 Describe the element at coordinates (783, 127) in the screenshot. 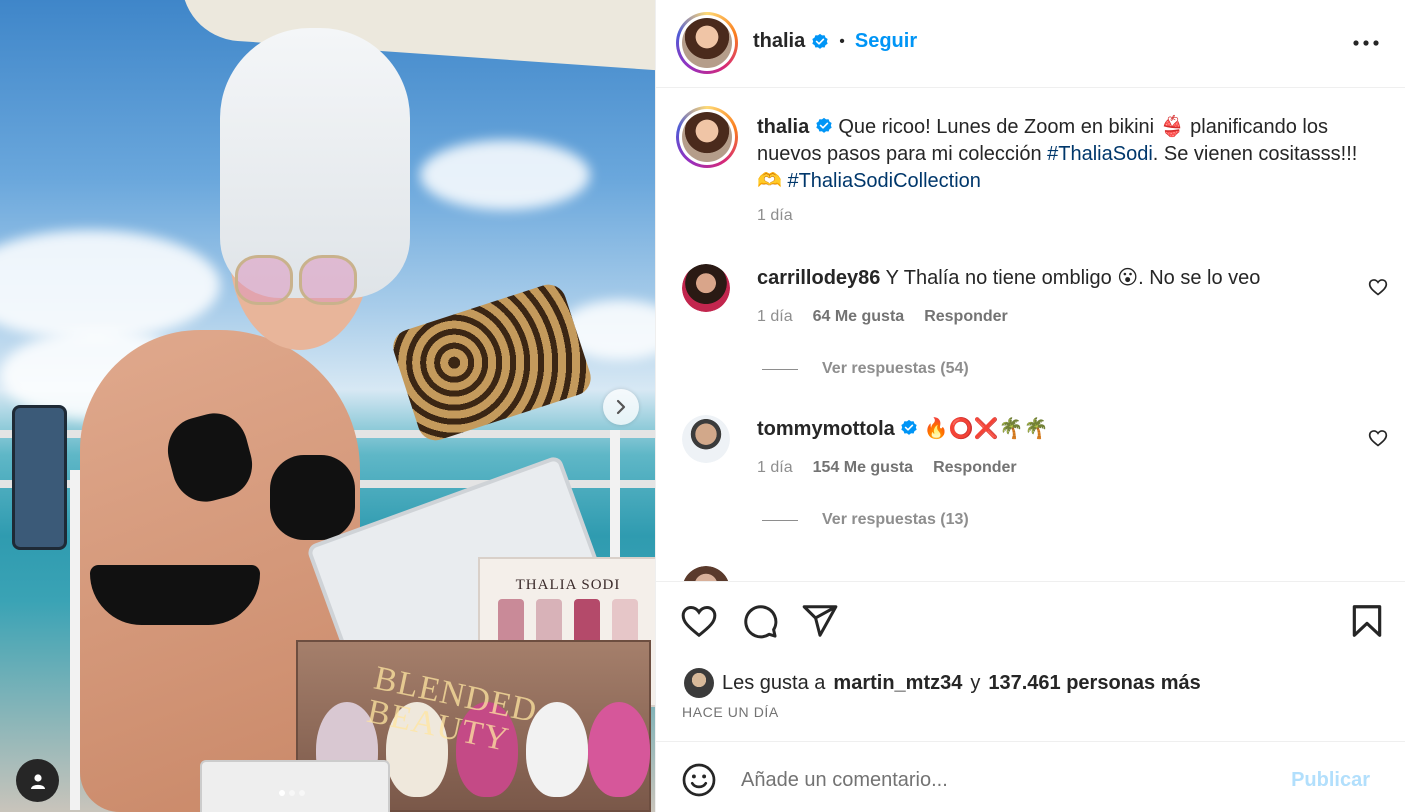

I see `caption-username: thalia` at that location.